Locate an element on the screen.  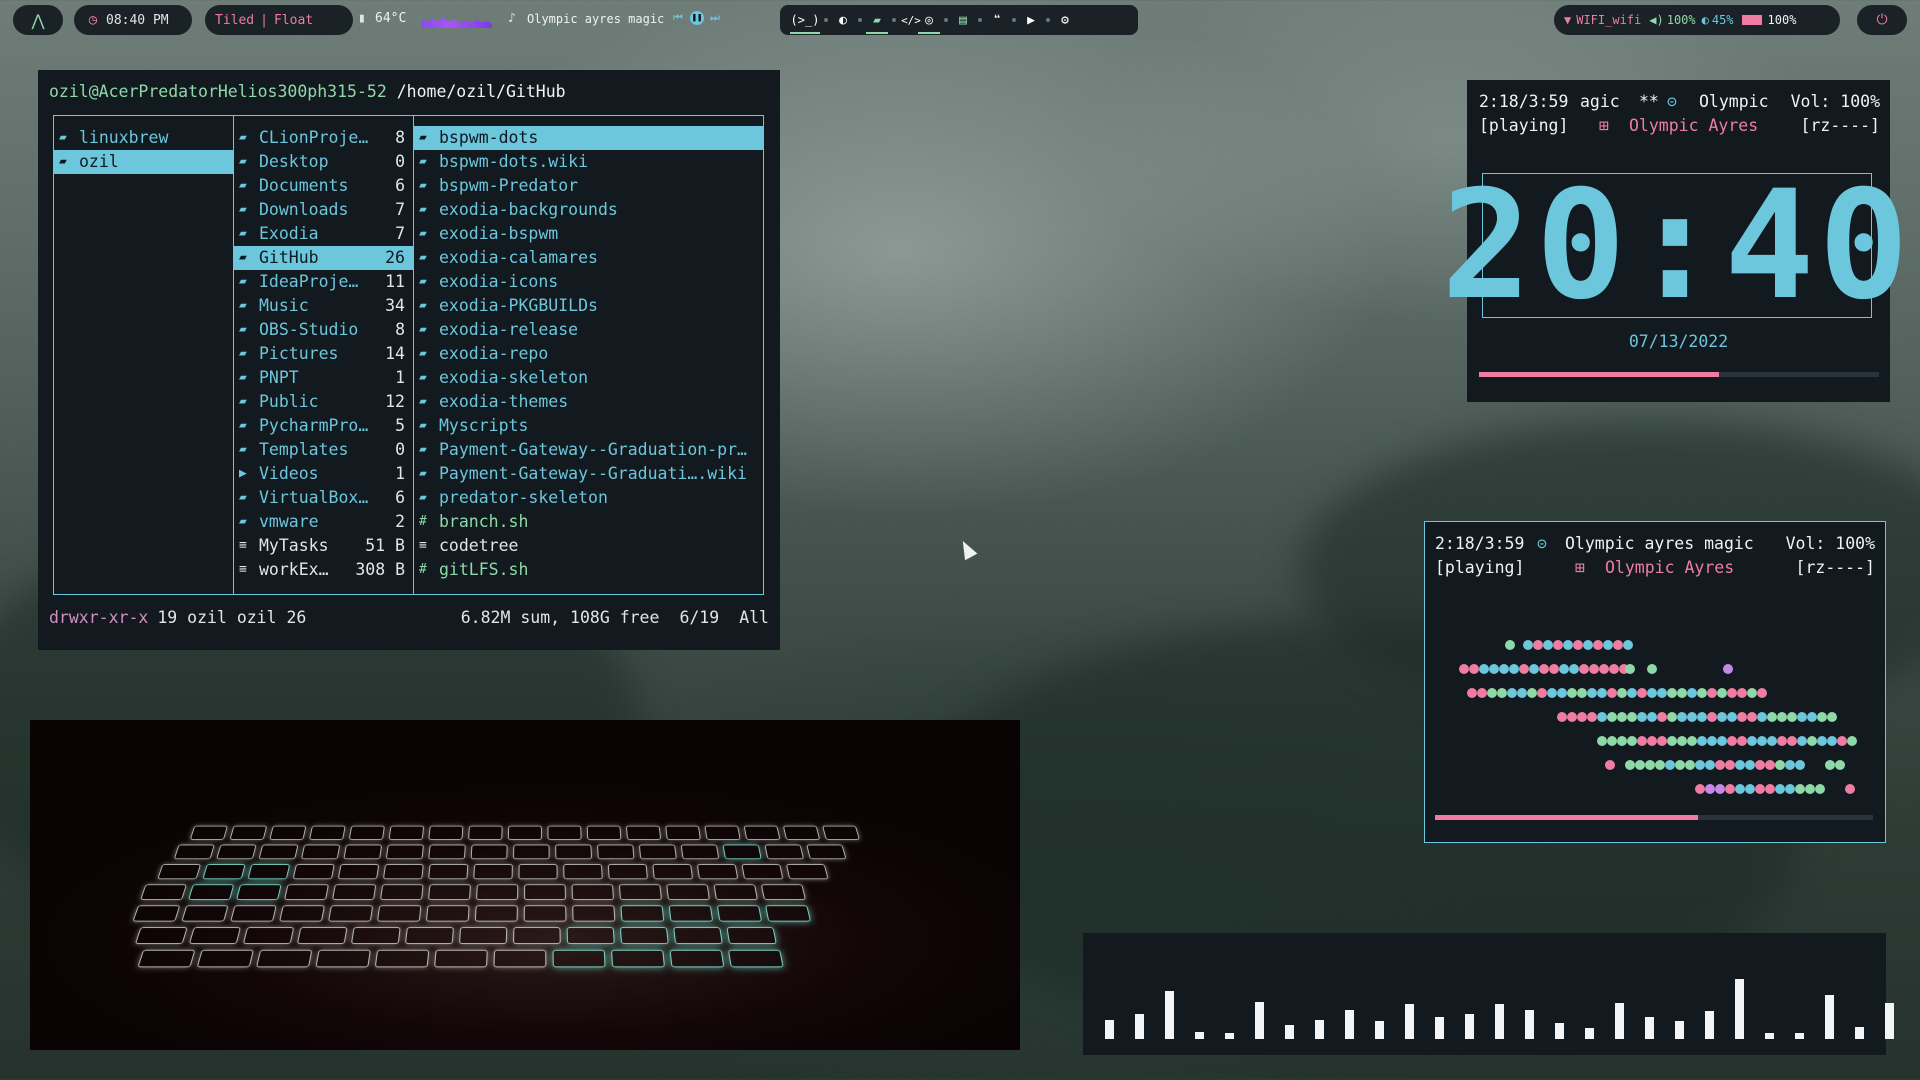
file-name: Downloads is located at coordinates (304, 209).